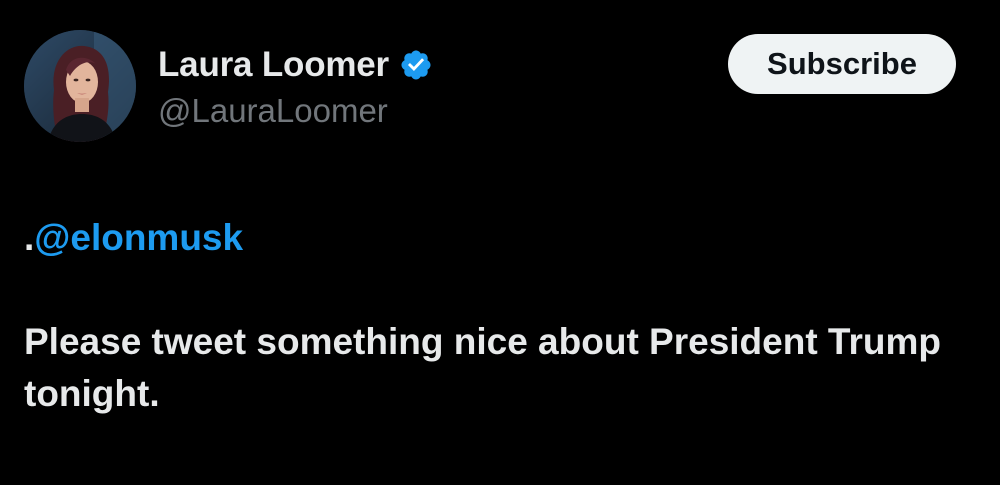 The width and height of the screenshot is (1000, 485). I want to click on mention-prefix: ., so click(29, 237).